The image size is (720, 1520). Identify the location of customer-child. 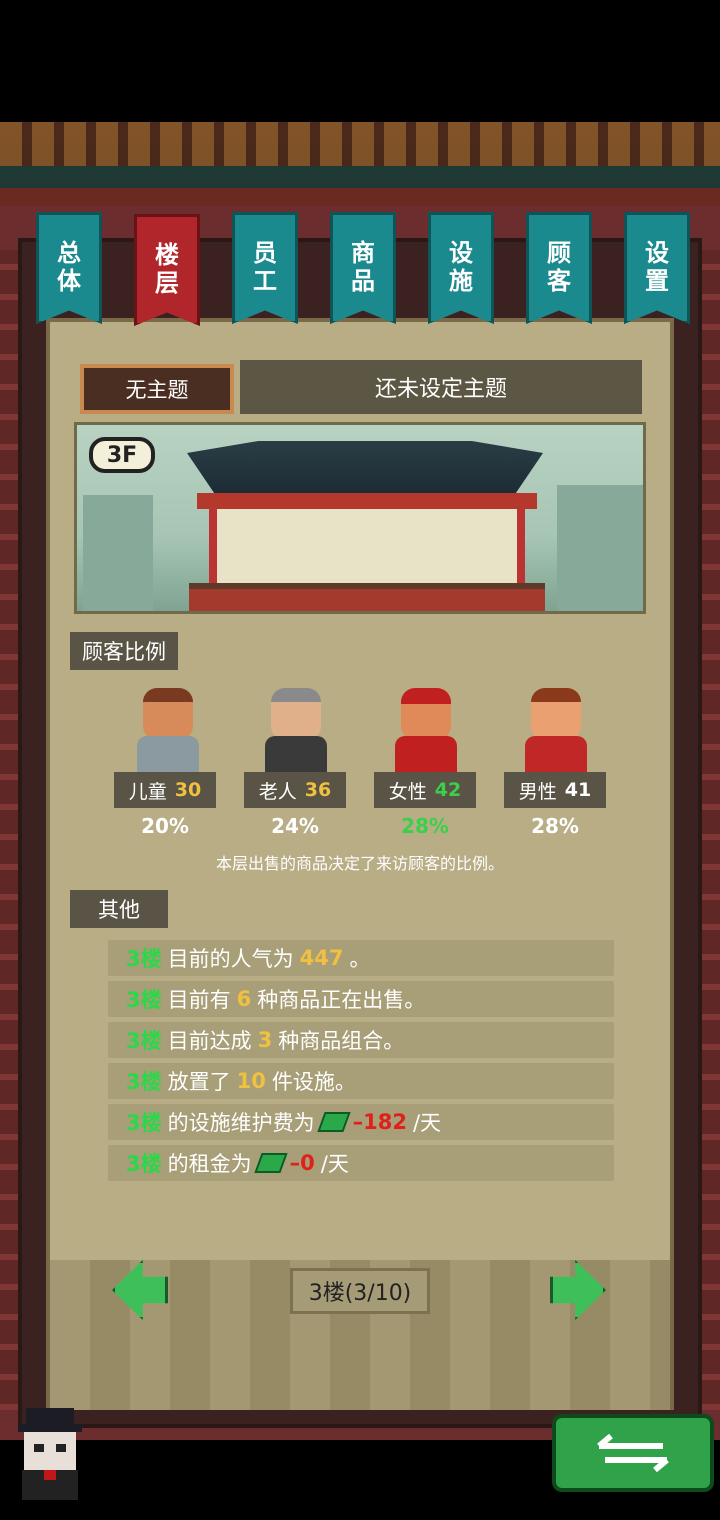
(168, 726).